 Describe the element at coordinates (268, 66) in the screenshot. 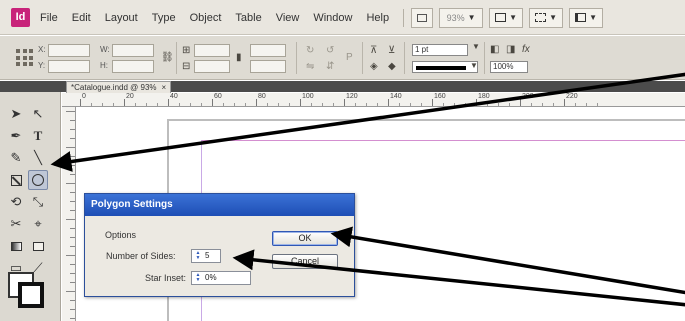

I see `shear-field` at that location.